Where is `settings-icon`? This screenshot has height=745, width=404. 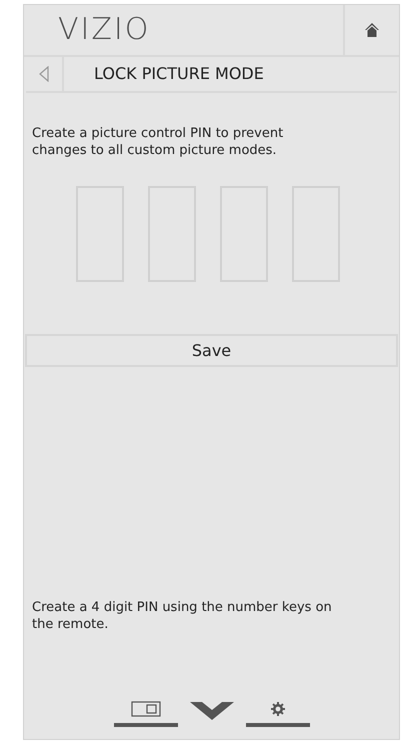 settings-icon is located at coordinates (278, 709).